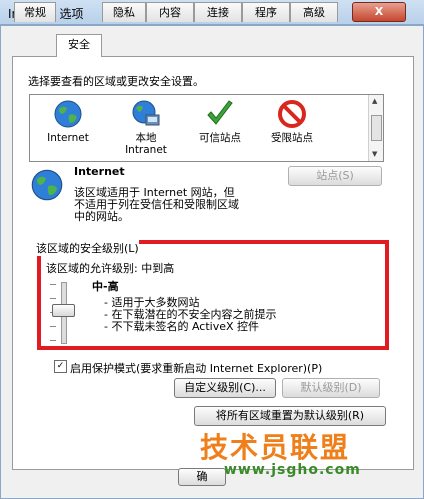 The width and height of the screenshot is (424, 499). What do you see at coordinates (374, 154) in the screenshot?
I see `scroll-down-icon: ▼` at bounding box center [374, 154].